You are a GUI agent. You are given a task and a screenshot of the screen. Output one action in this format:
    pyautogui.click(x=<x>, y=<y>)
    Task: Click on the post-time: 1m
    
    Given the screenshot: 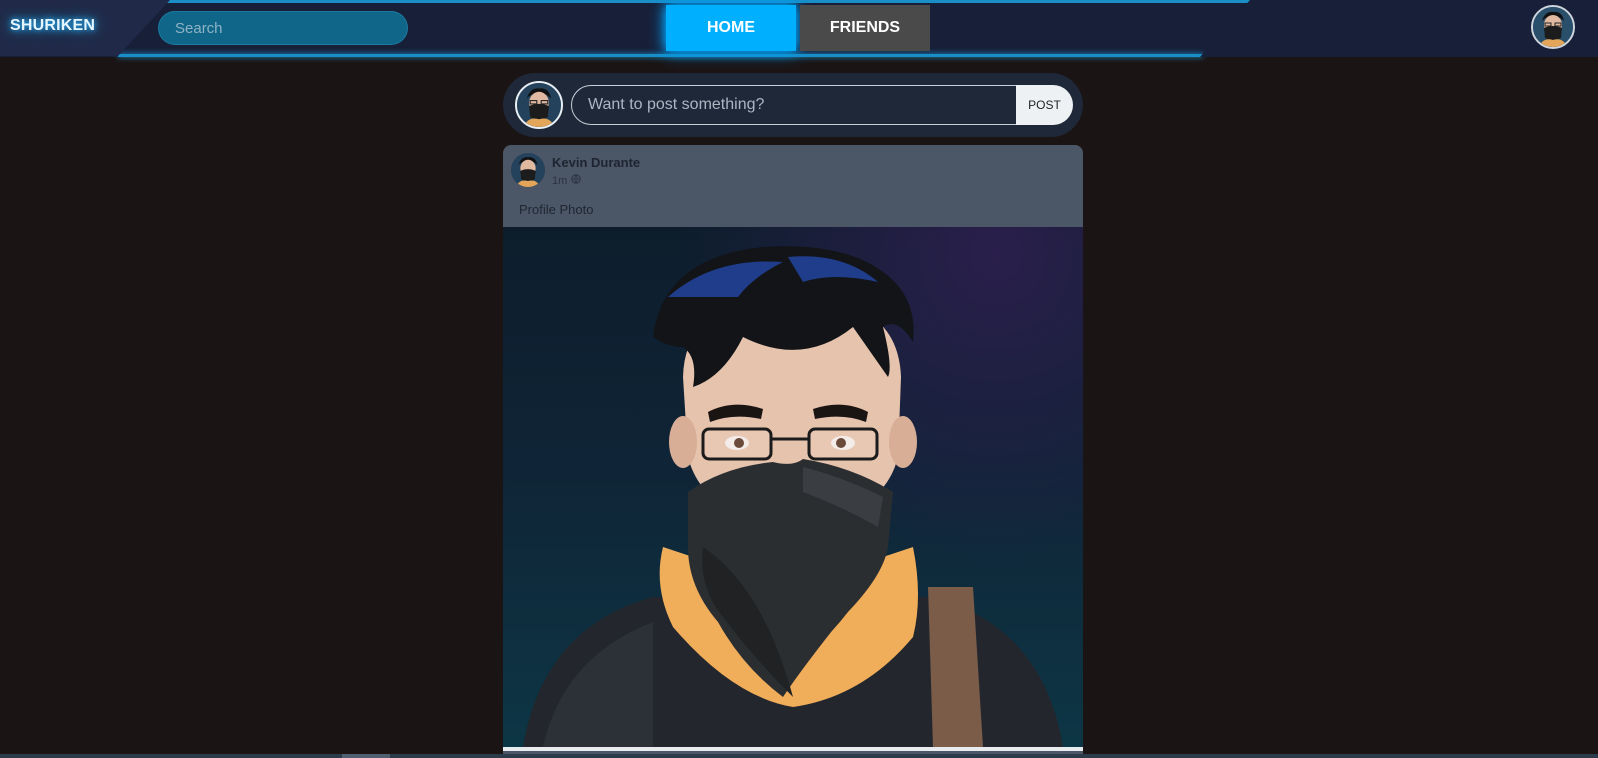 What is the action you would take?
    pyautogui.click(x=560, y=180)
    